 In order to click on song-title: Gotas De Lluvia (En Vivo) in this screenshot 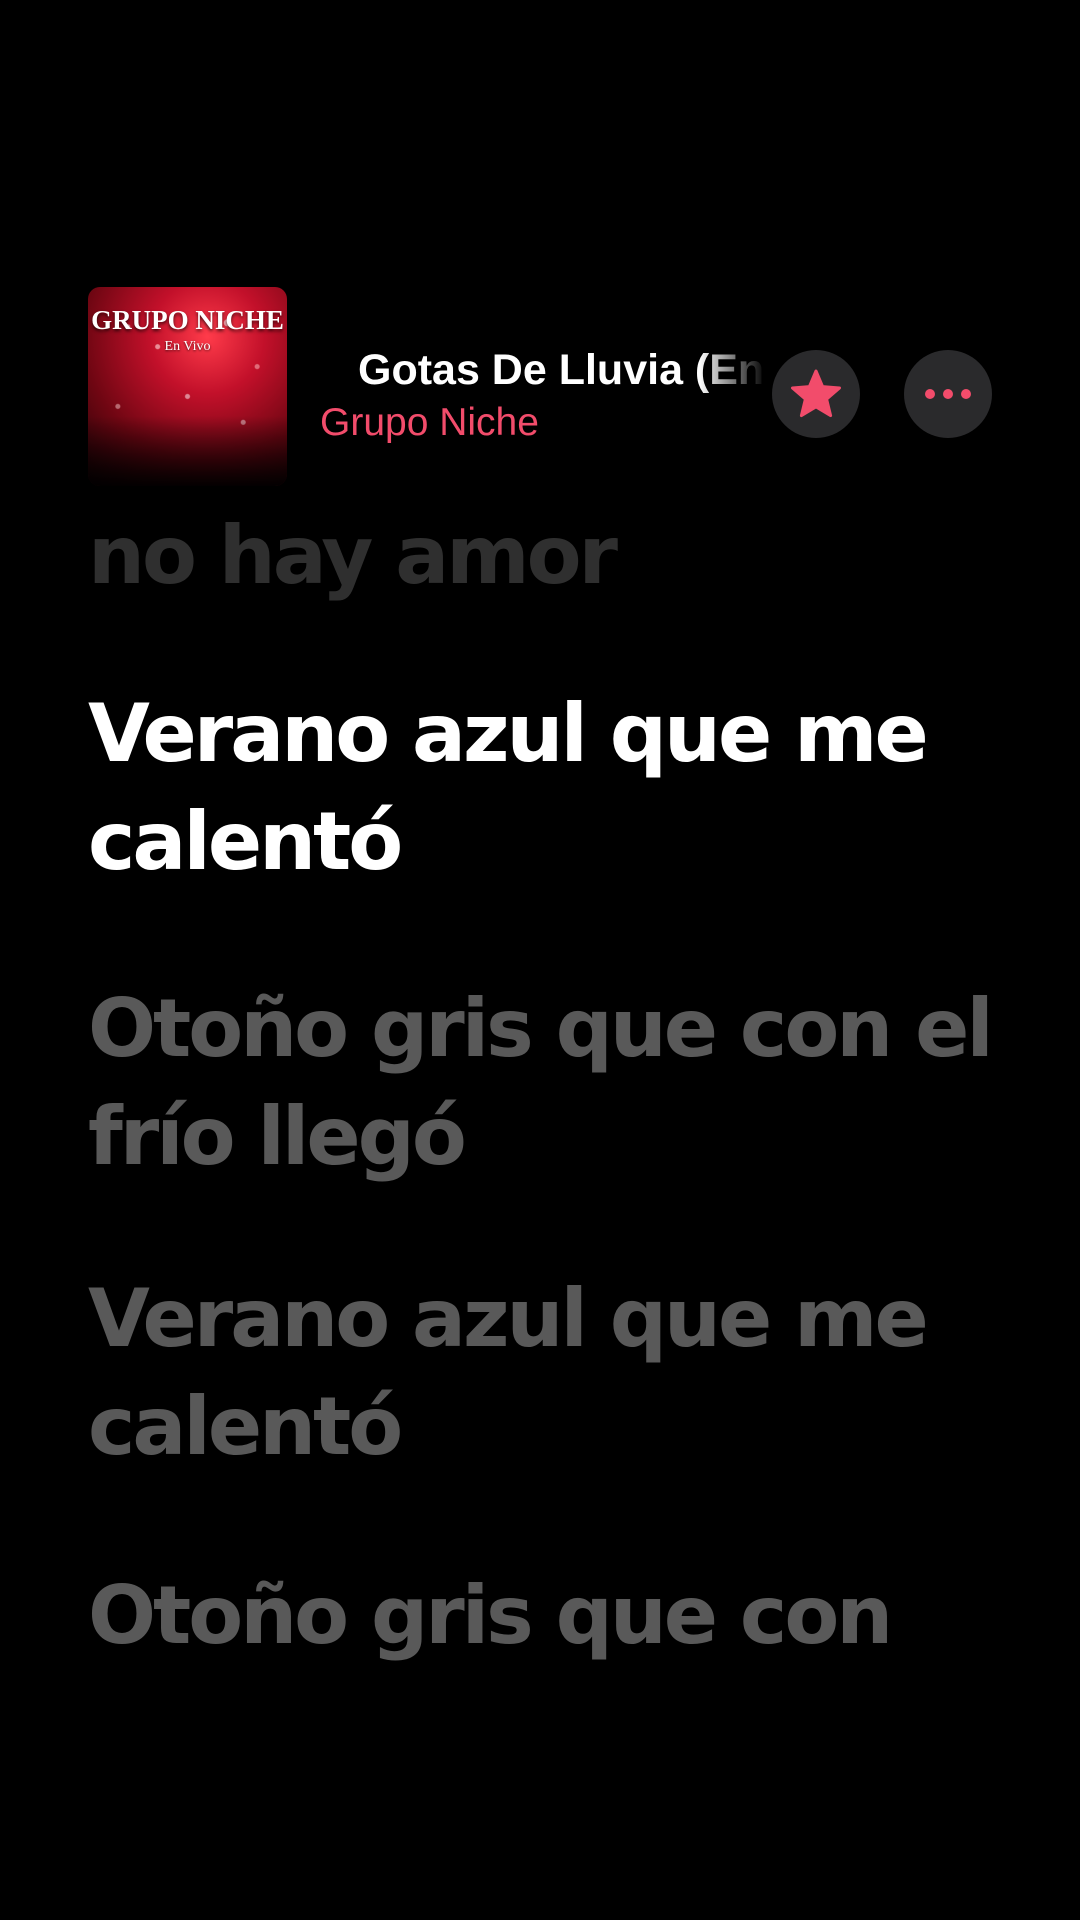, I will do `click(562, 370)`.